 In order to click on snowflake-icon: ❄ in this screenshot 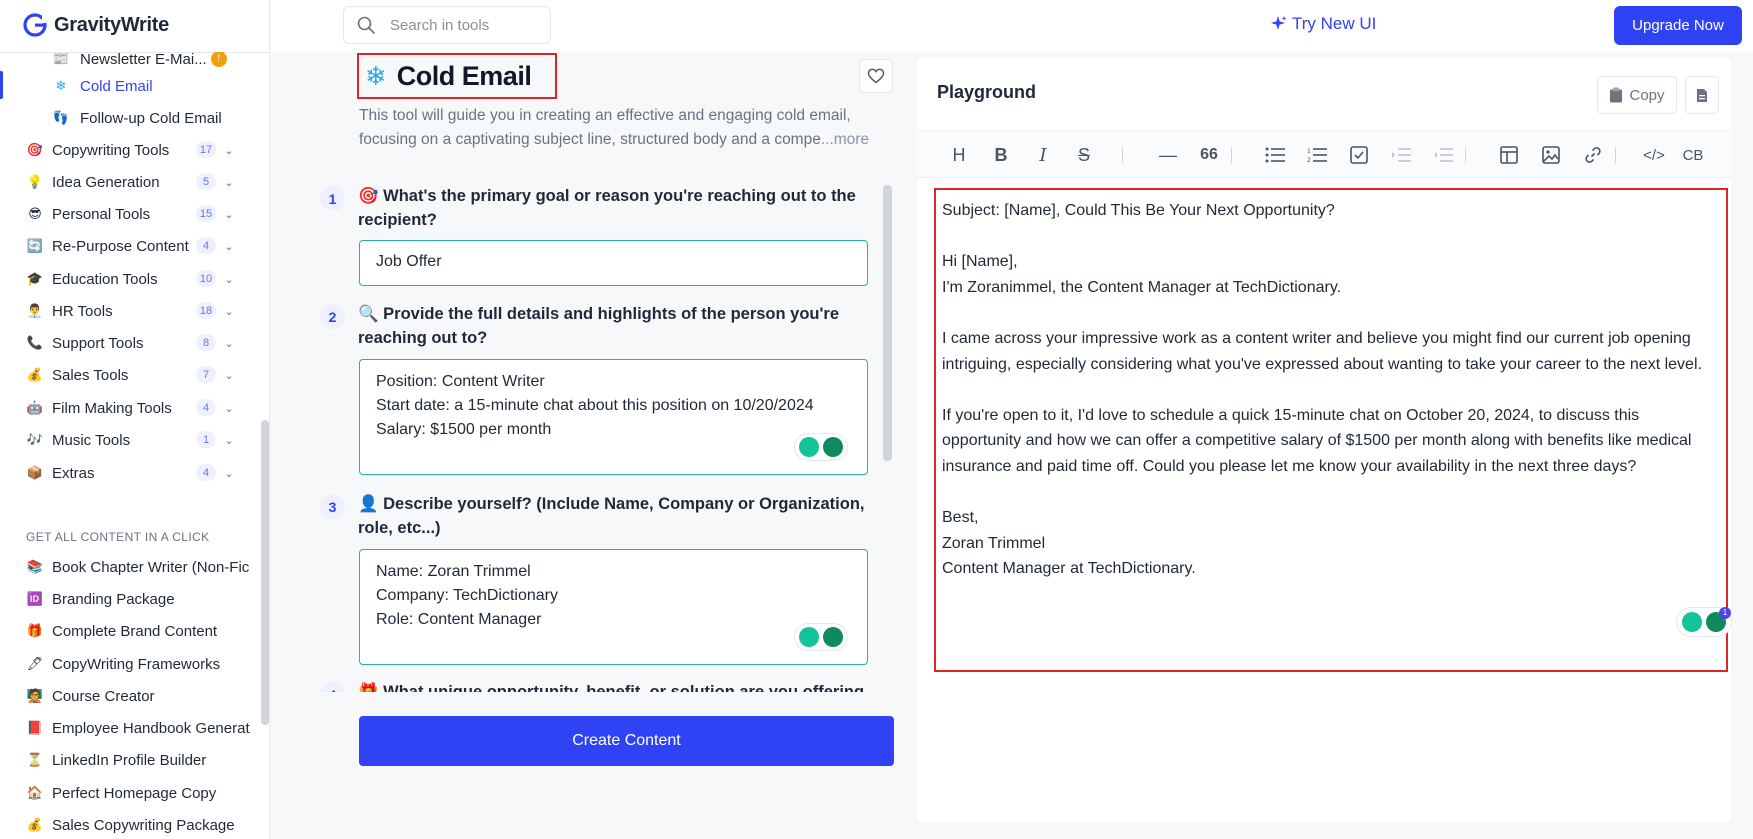, I will do `click(61, 85)`.